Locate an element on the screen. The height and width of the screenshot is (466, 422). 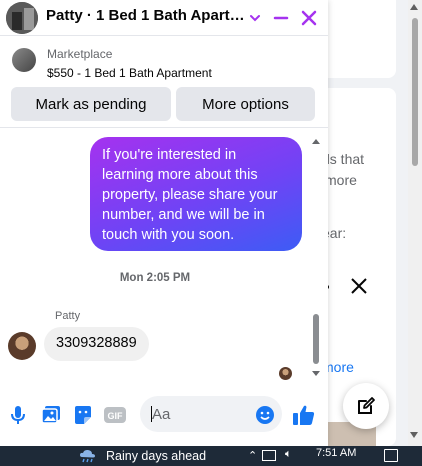
scroll-up-arrow-icon is located at coordinates (414, 7).